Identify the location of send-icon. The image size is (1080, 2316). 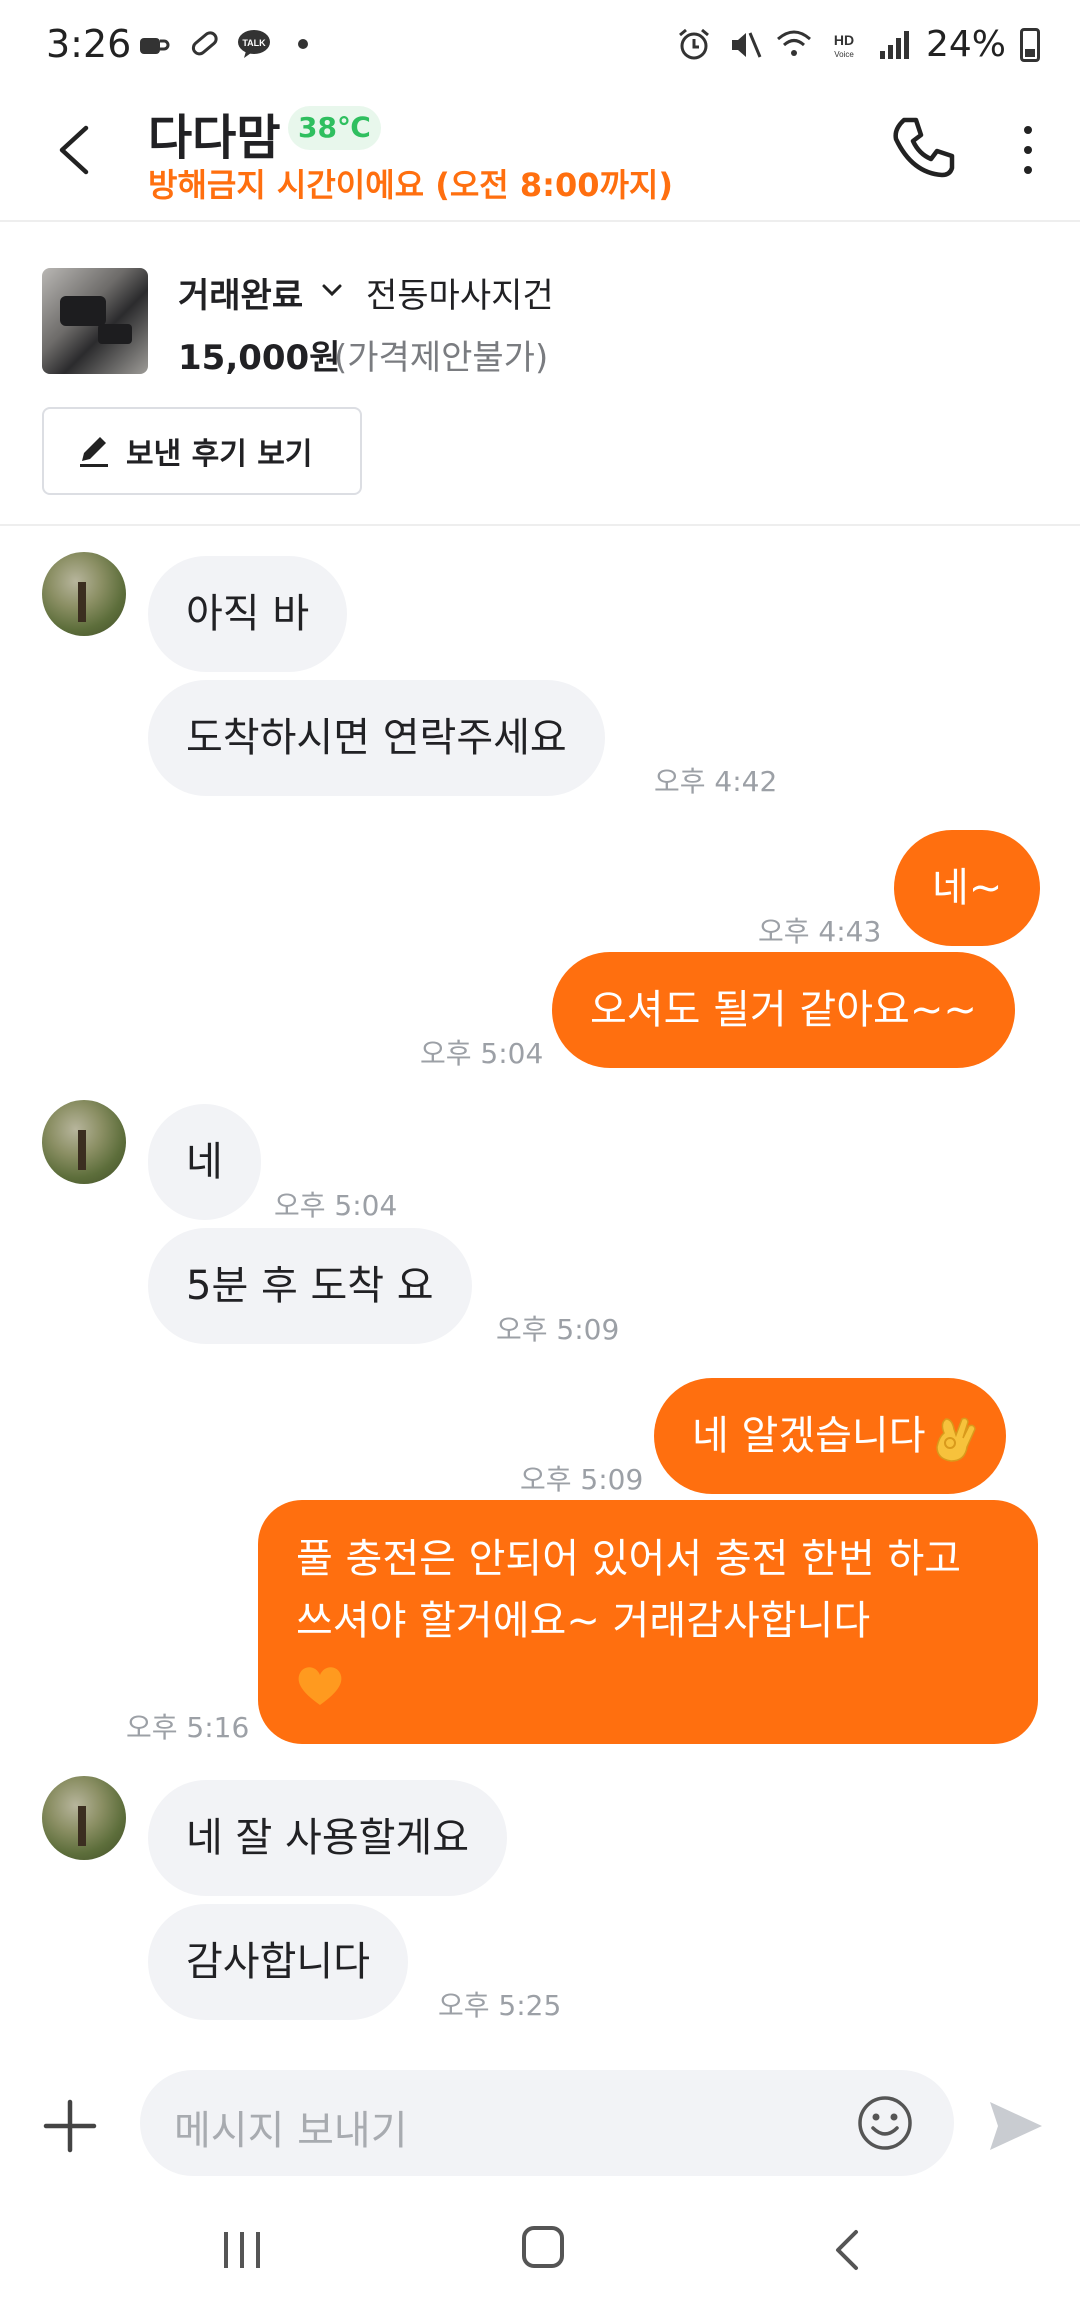
(1016, 2126).